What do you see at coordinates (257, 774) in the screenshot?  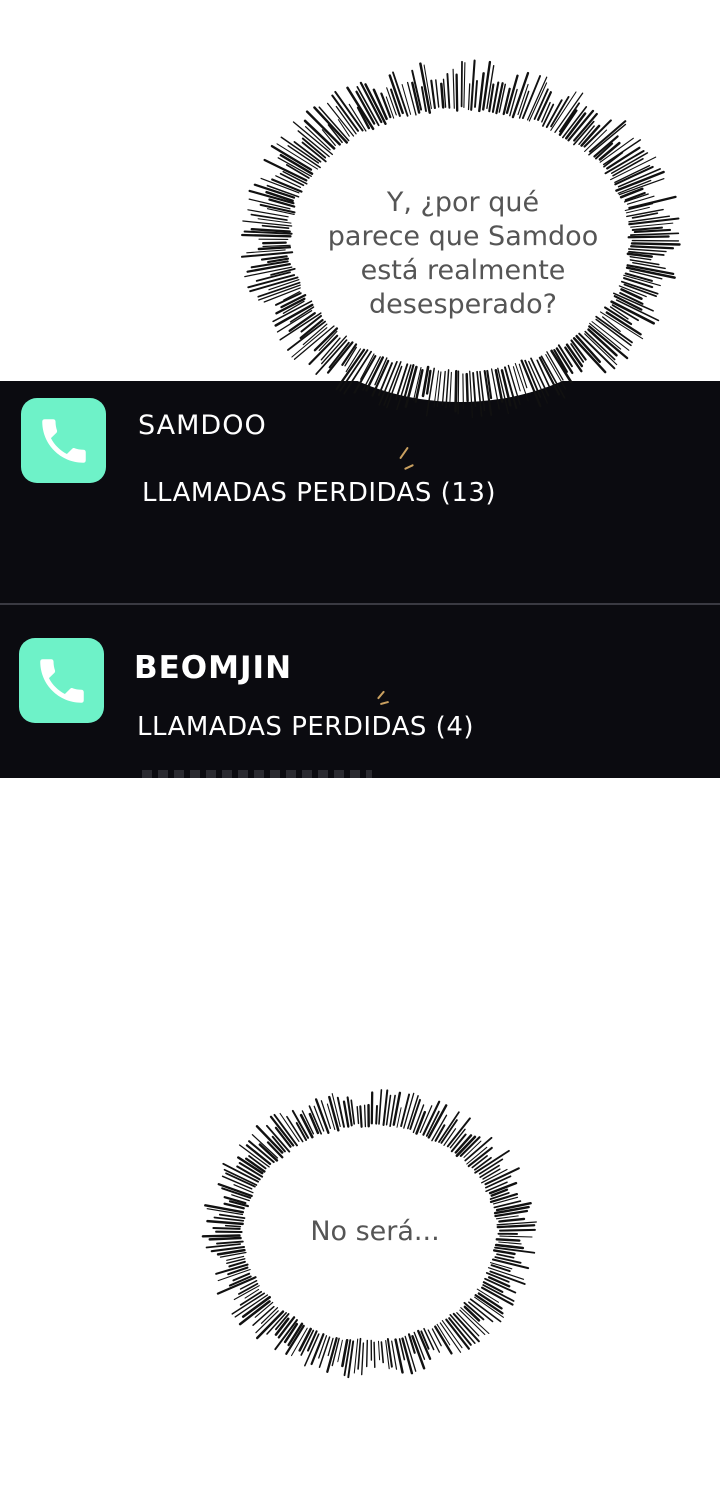 I see `truncated-text-fragment` at bounding box center [257, 774].